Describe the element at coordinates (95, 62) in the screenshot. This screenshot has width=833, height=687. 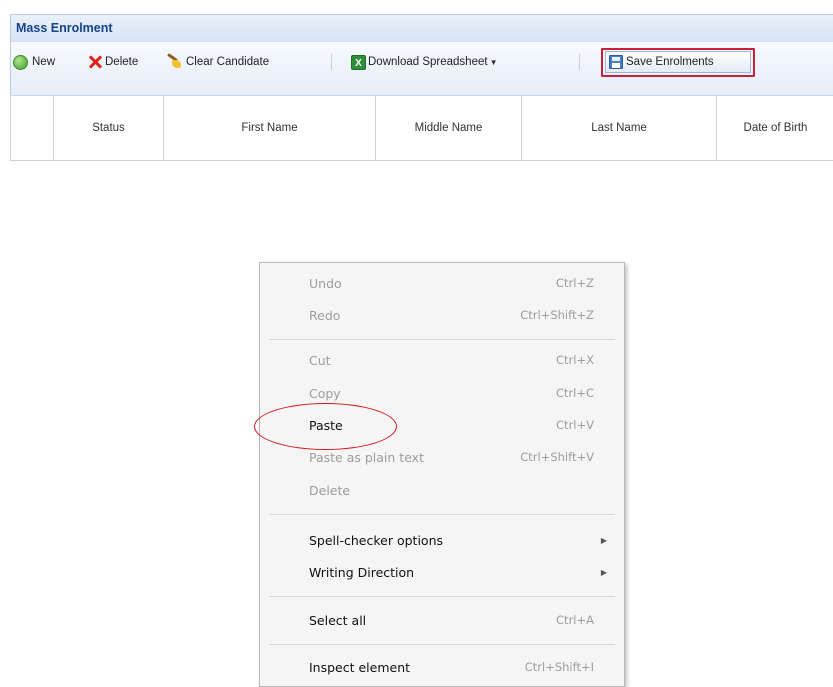
I see `delete-x-icon` at that location.